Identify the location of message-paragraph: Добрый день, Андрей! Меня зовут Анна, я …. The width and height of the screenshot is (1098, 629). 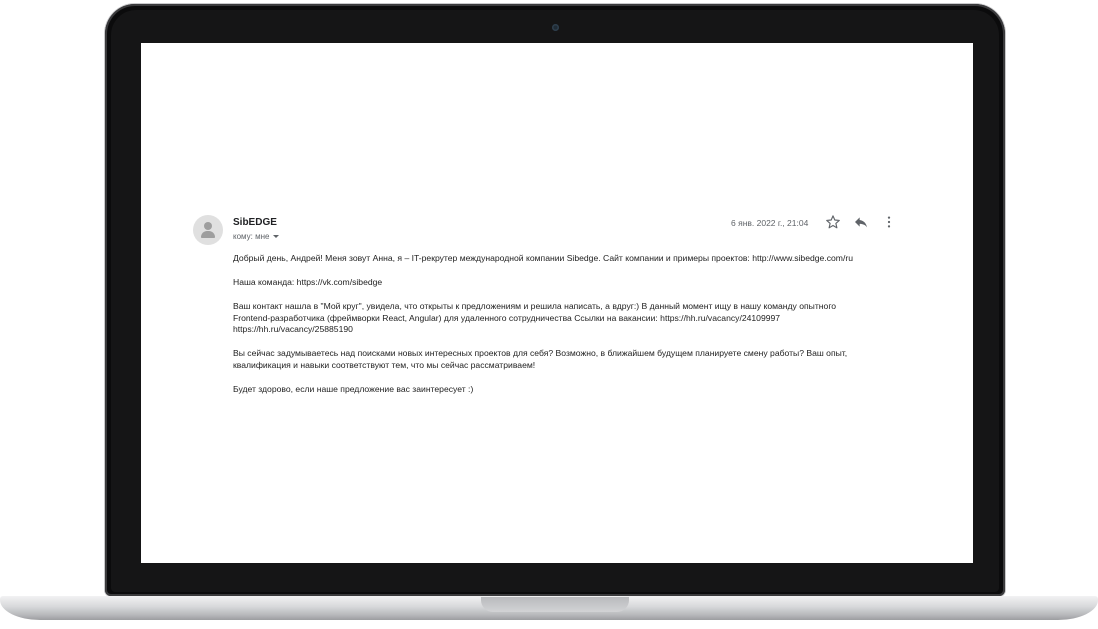
(543, 258).